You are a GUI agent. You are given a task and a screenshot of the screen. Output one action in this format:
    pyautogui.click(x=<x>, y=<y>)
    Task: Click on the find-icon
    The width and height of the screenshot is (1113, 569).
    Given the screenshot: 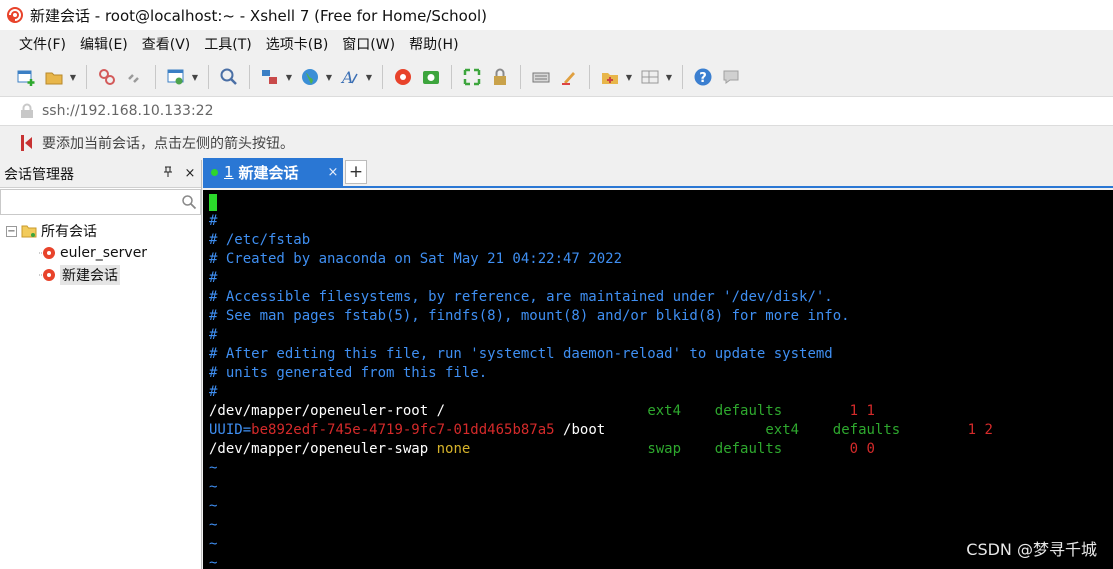 What is the action you would take?
    pyautogui.click(x=229, y=77)
    